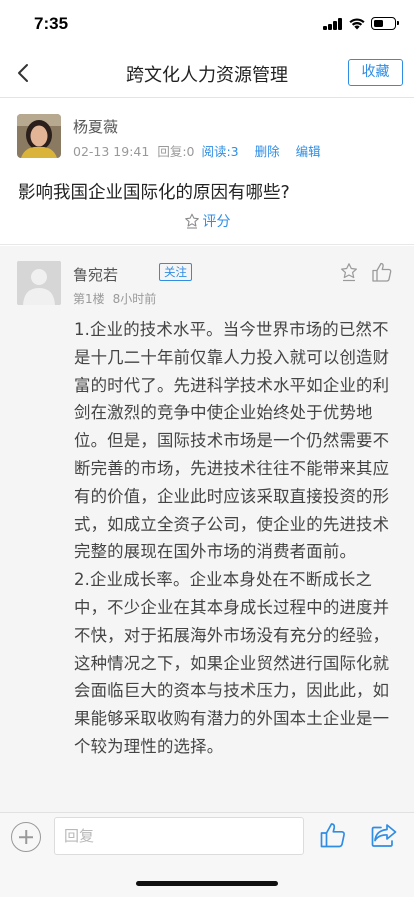  What do you see at coordinates (175, 272) in the screenshot?
I see `follow-button: 关注` at bounding box center [175, 272].